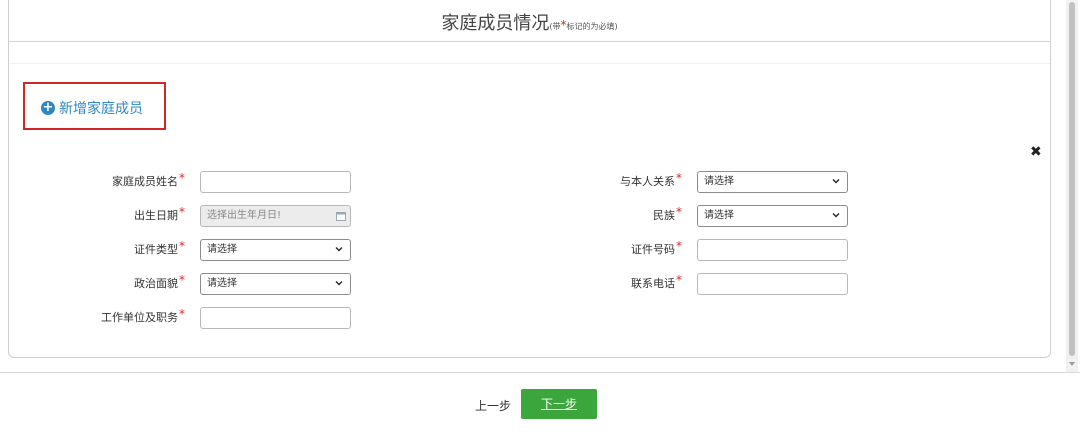 This screenshot has width=1080, height=432. Describe the element at coordinates (653, 249) in the screenshot. I see `label-text: 证件号码` at that location.